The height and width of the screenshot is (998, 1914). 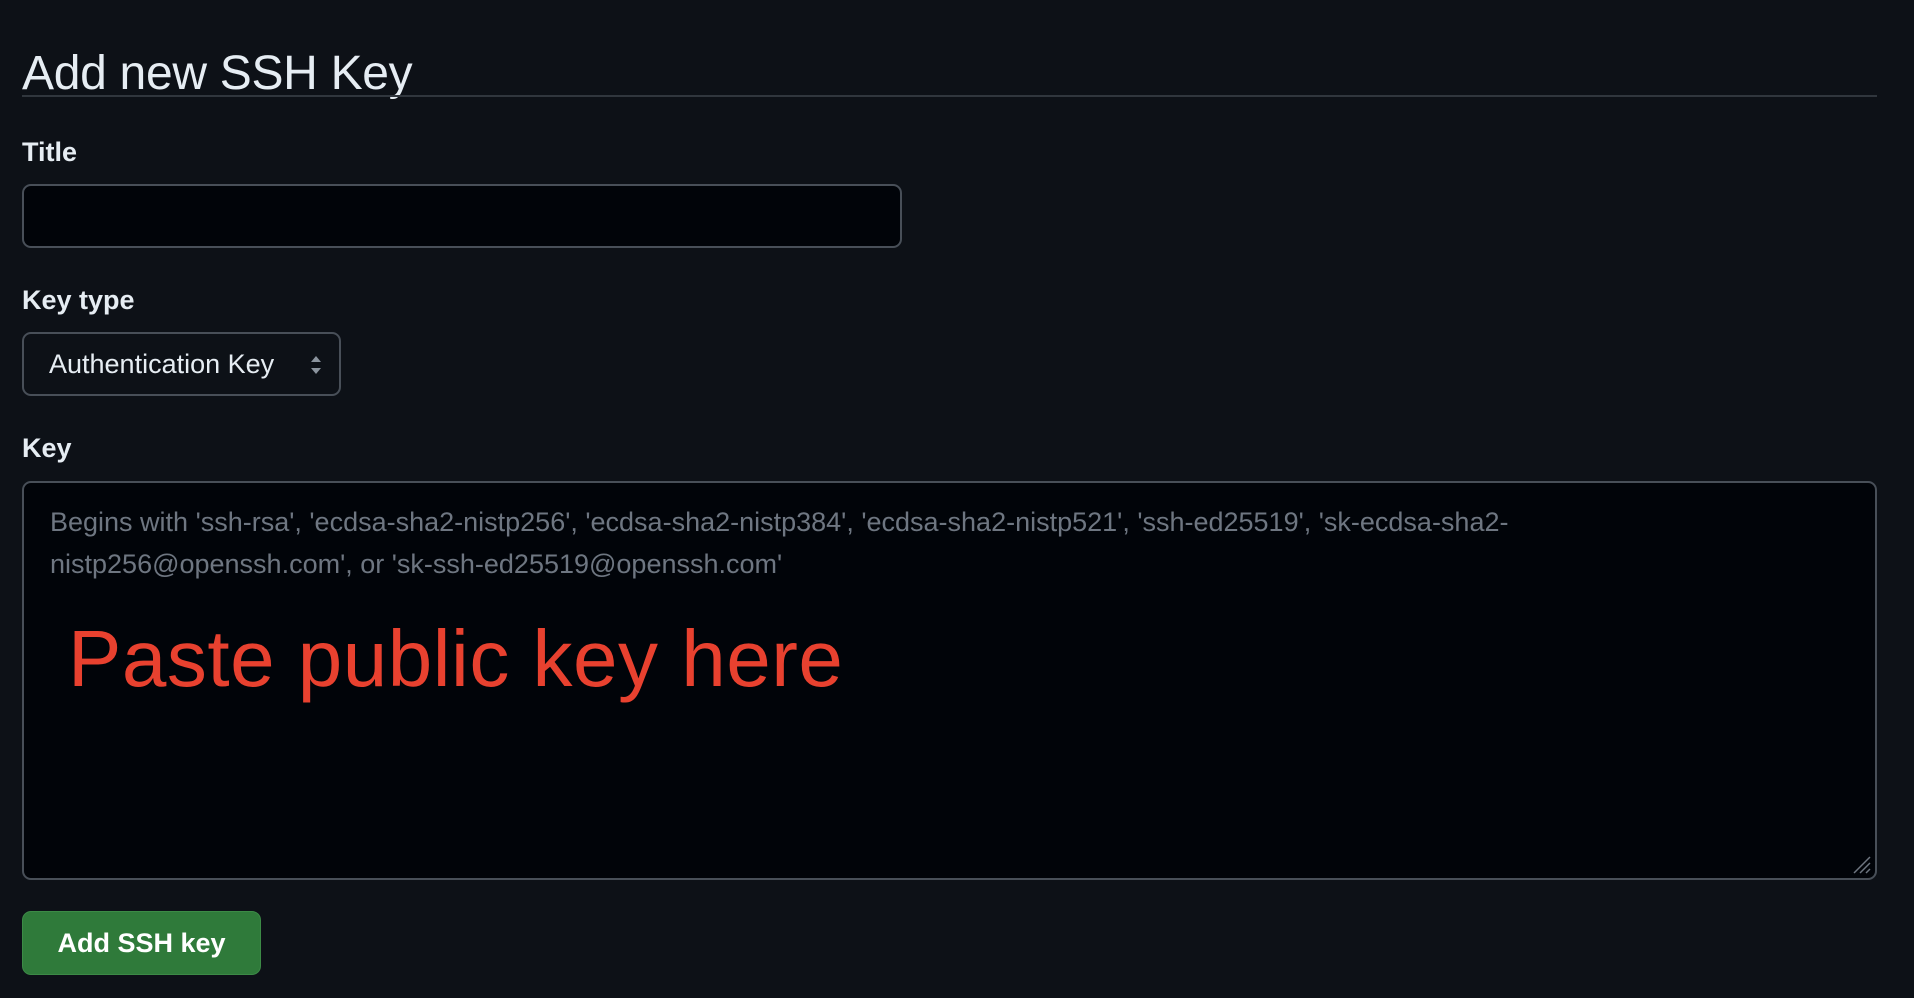 What do you see at coordinates (50, 152) in the screenshot?
I see `title-label: Title` at bounding box center [50, 152].